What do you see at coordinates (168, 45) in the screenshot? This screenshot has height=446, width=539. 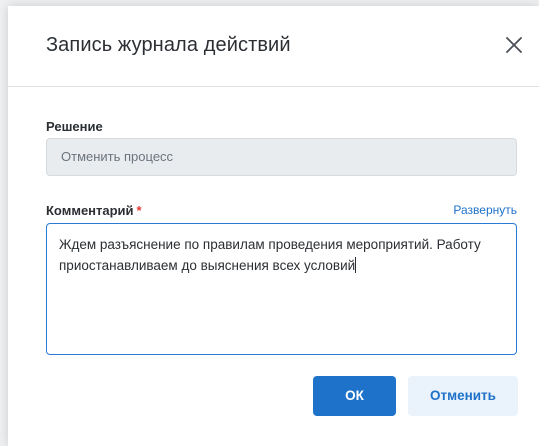 I see `dialog-title: Запись журнала действий` at bounding box center [168, 45].